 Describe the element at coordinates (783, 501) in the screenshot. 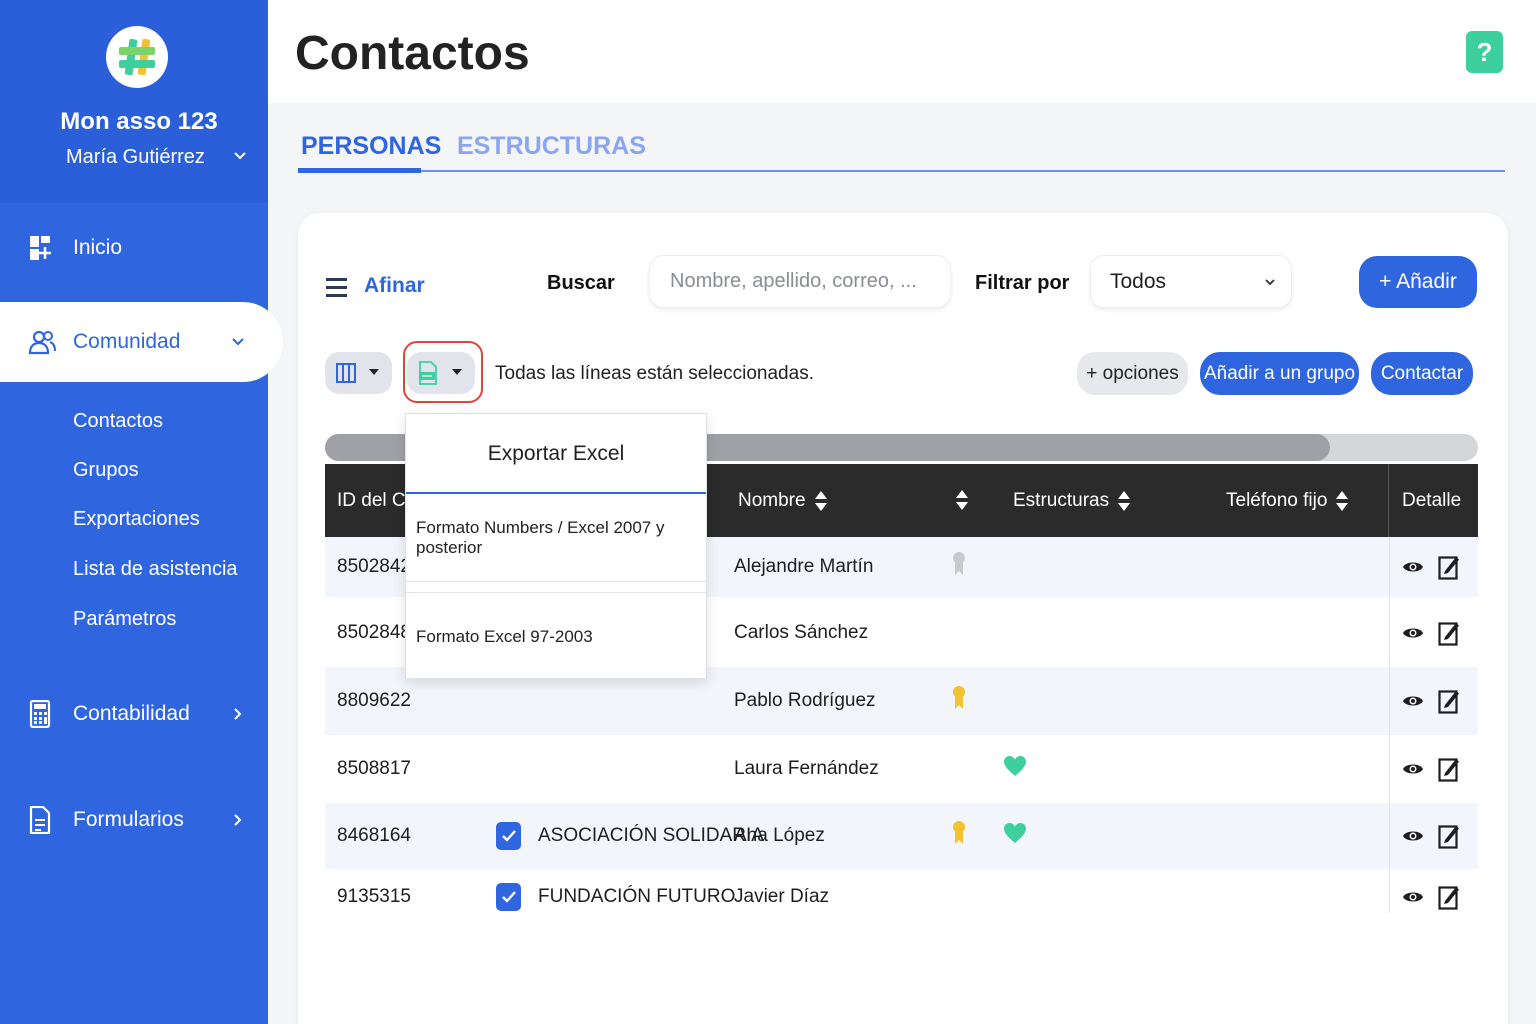

I see `col-header-nombre: Nombre` at that location.